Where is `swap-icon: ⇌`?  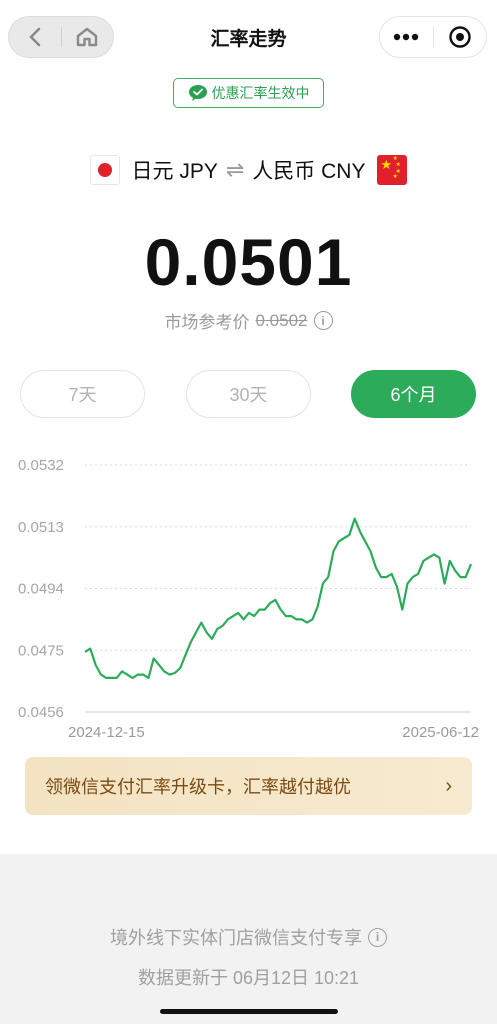 swap-icon: ⇌ is located at coordinates (235, 170).